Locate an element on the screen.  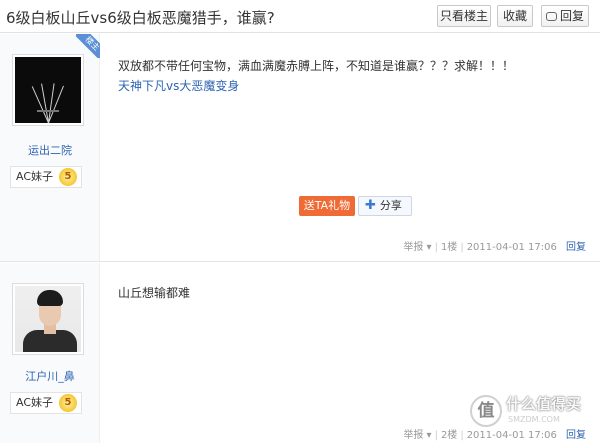
send-gift-button: 送TA礼物 is located at coordinates (327, 206).